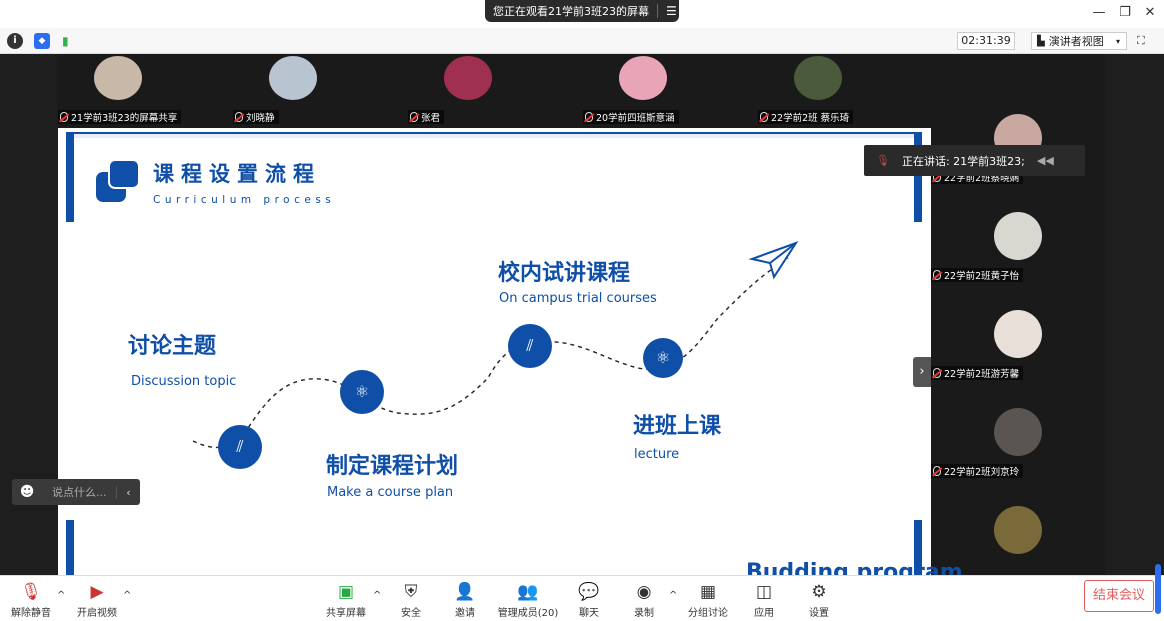 The width and height of the screenshot is (1164, 621). I want to click on meeting-timer: 02:31:39, so click(986, 41).